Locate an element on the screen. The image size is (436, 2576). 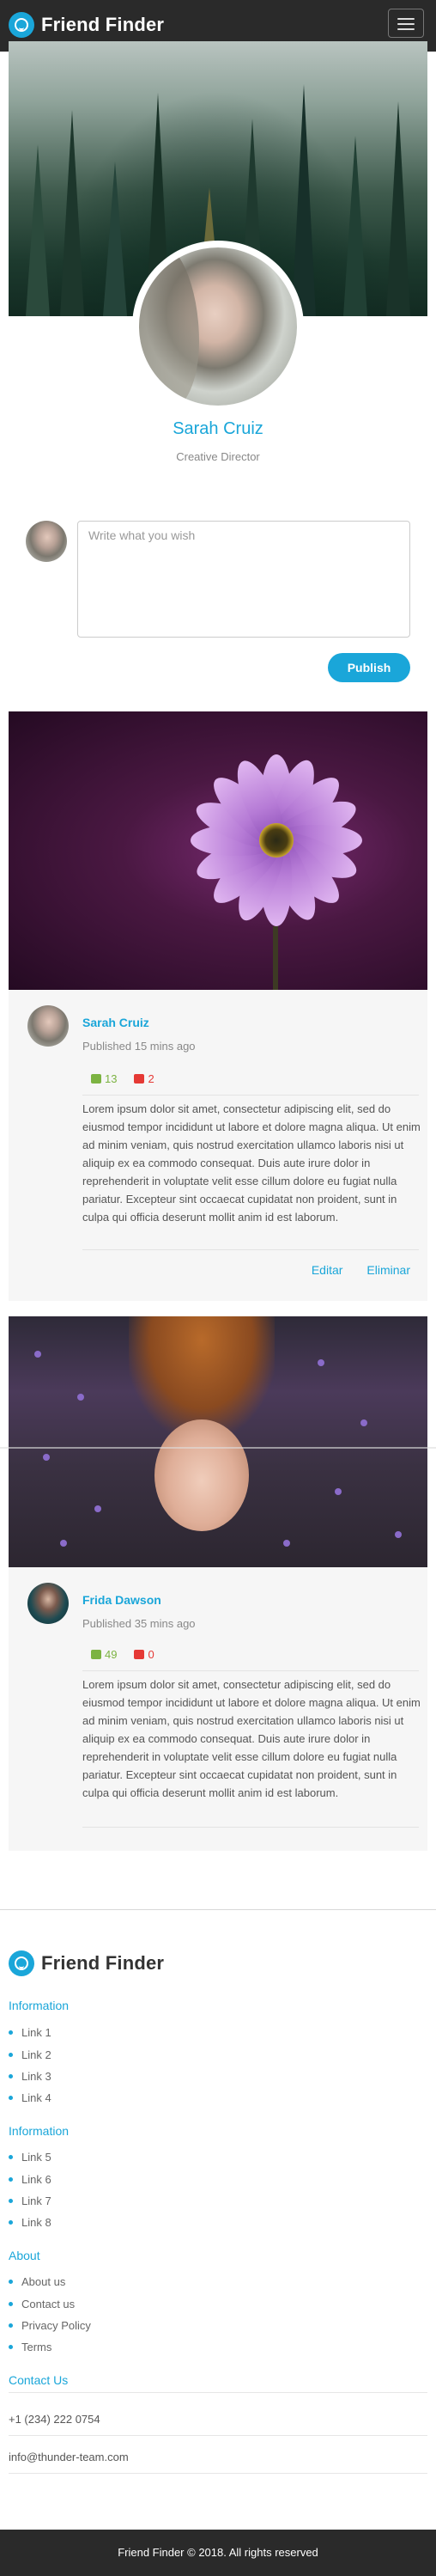
footer-link: Link 3 is located at coordinates (30, 2076).